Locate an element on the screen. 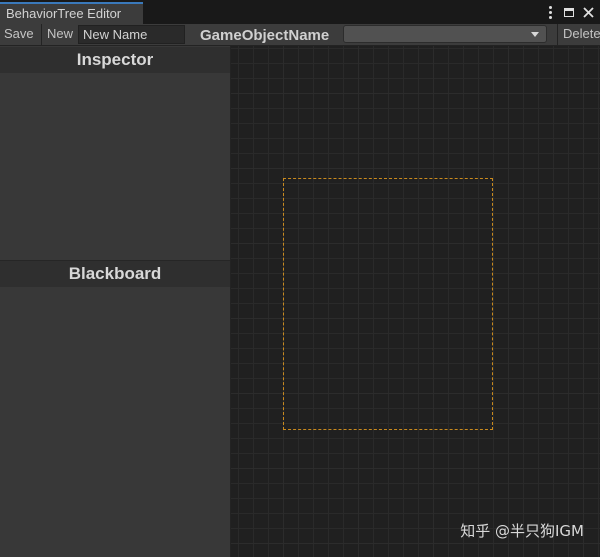 The image size is (600, 557). gameobject-dropdown is located at coordinates (445, 34).